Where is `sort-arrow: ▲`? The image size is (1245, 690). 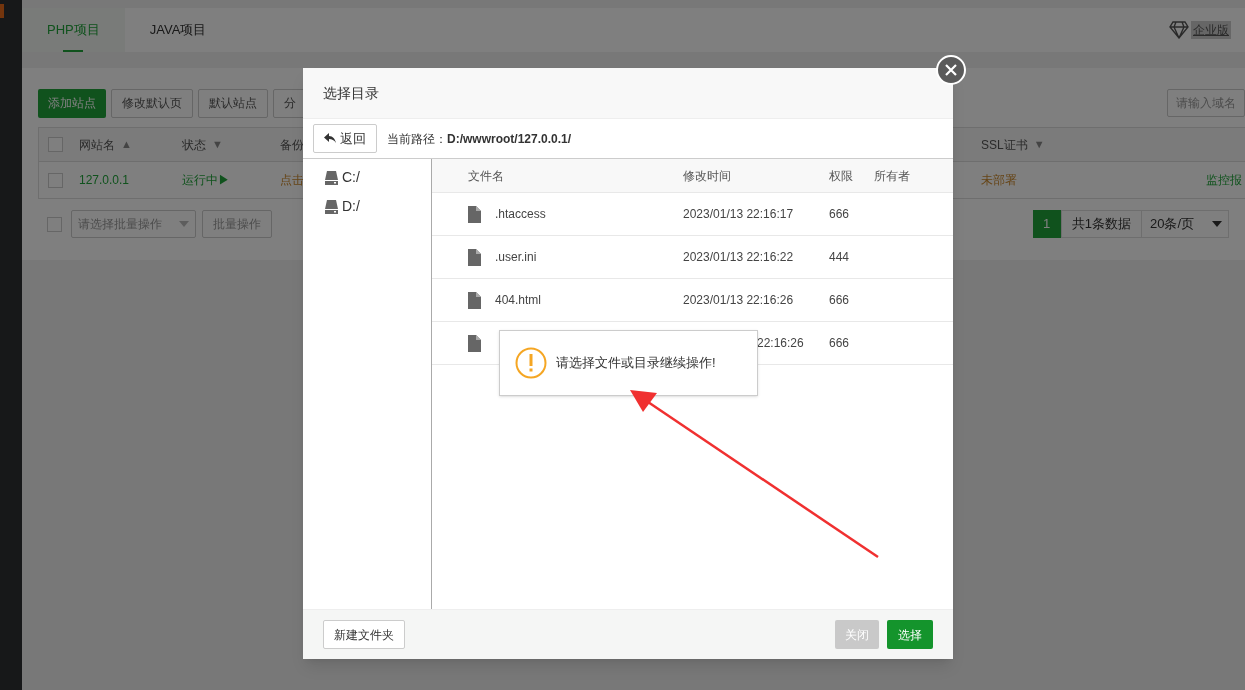
sort-arrow: ▲ is located at coordinates (126, 144).